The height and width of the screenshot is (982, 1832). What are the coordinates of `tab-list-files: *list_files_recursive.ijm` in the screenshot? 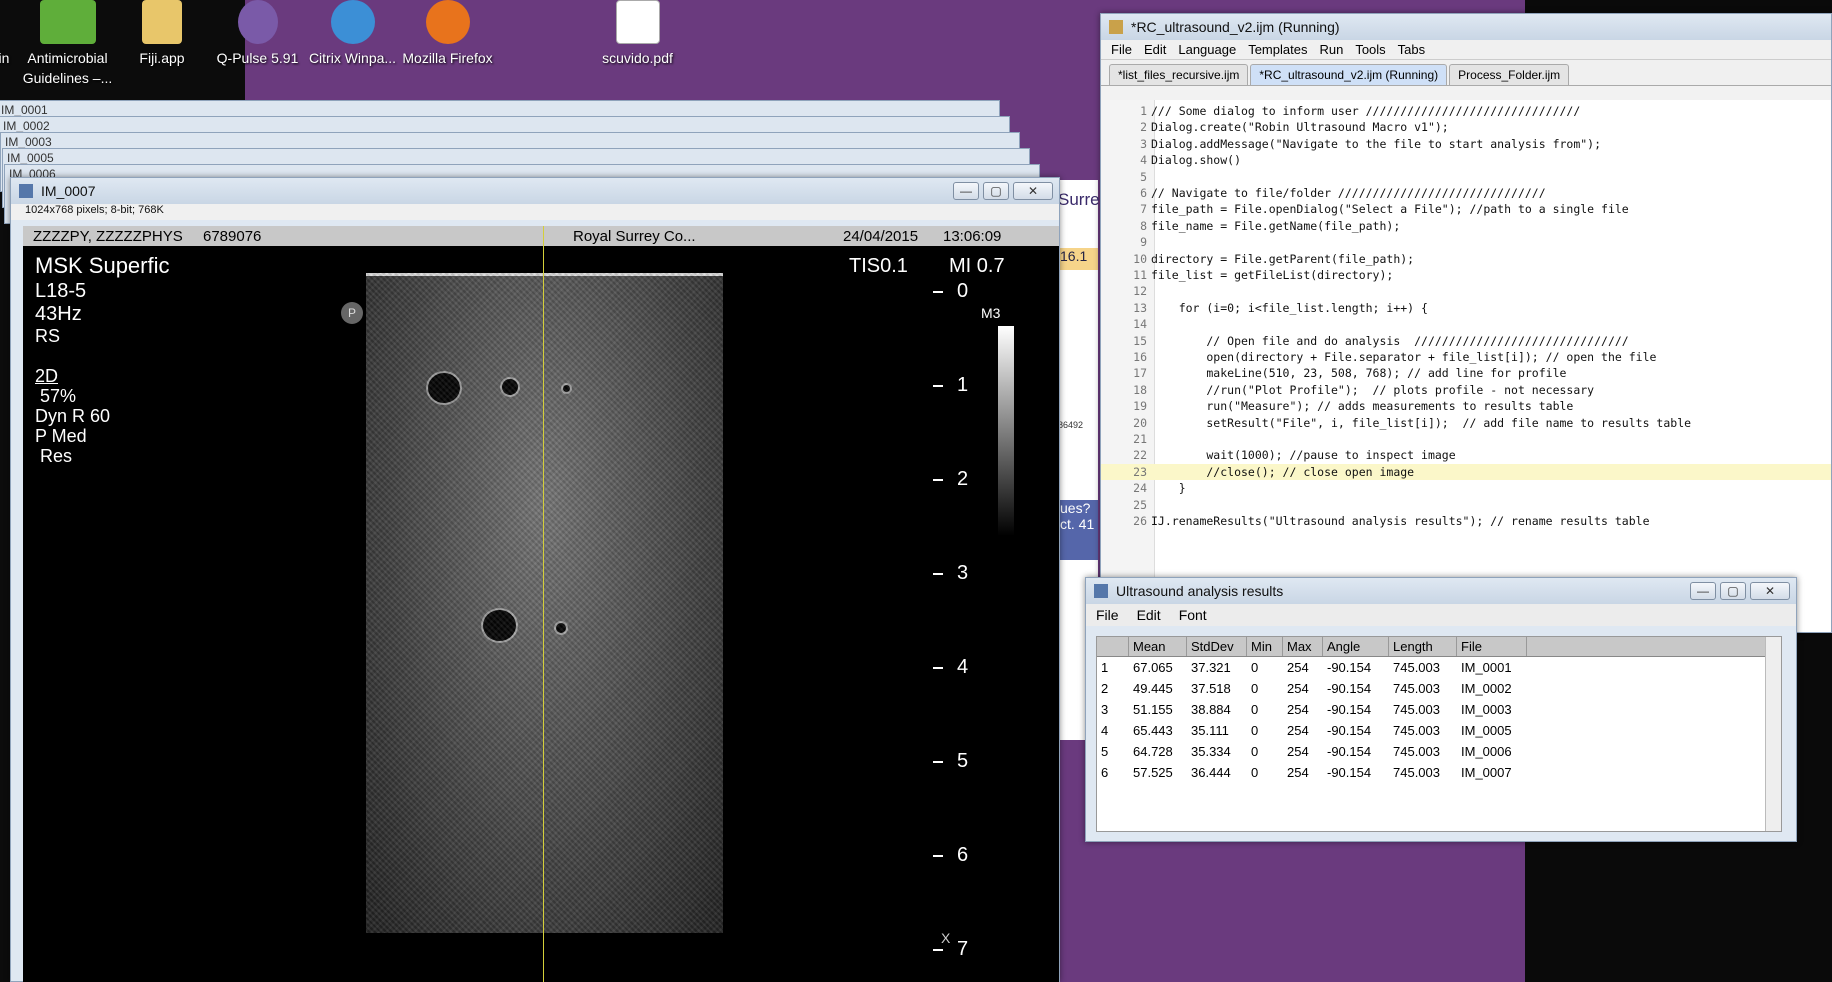 It's located at (1179, 74).